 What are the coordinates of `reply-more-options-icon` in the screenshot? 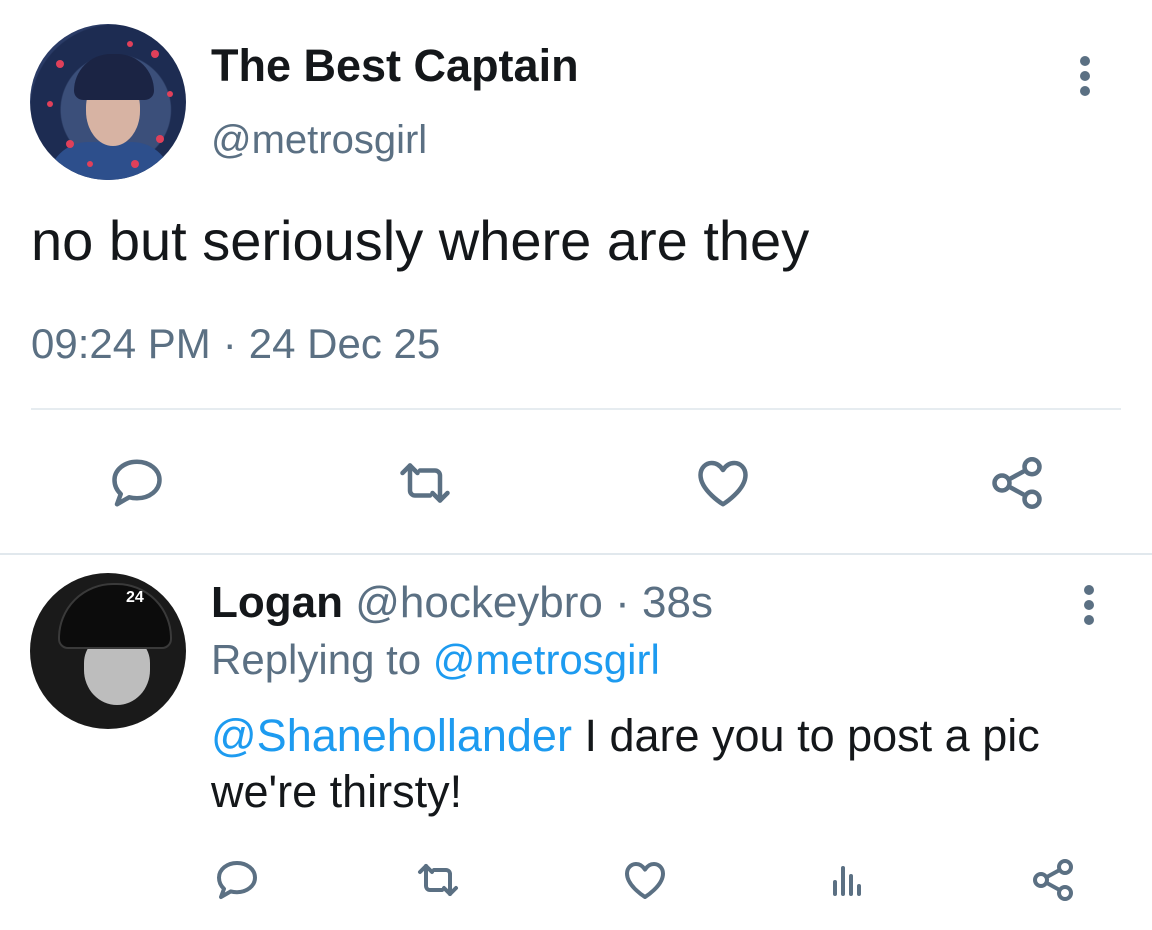 It's located at (1089, 605).